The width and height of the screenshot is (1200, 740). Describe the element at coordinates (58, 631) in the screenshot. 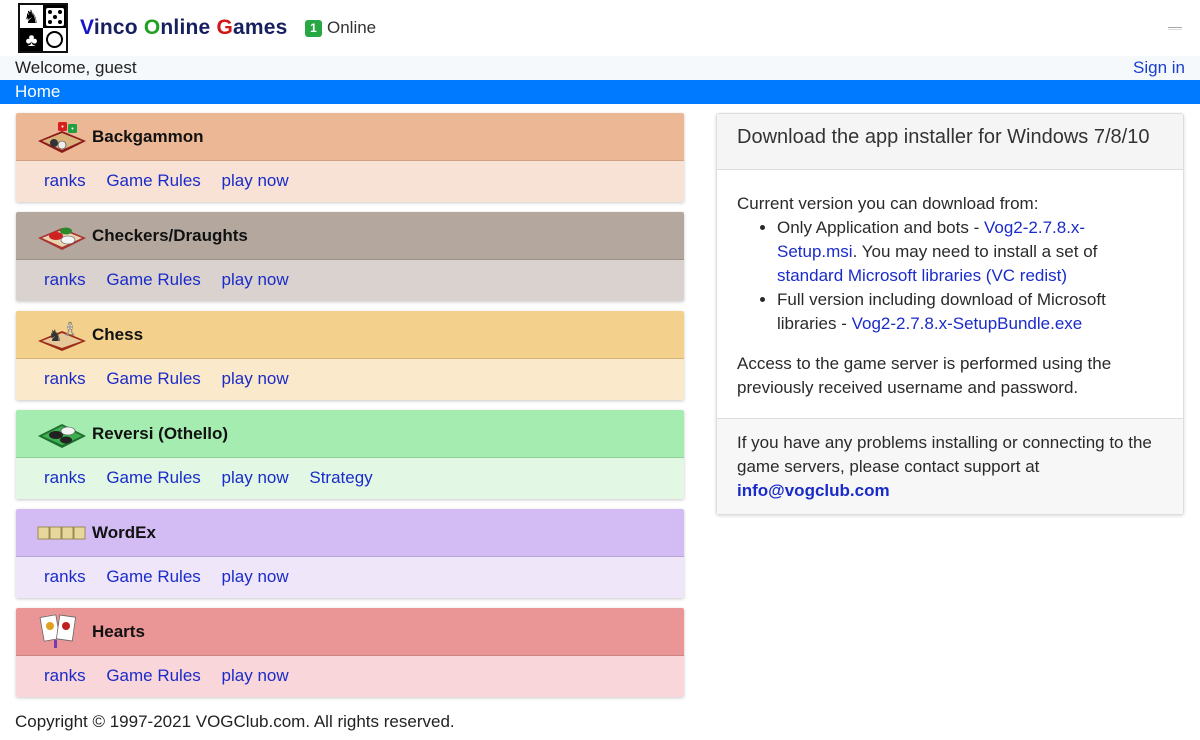

I see `hearts-cards-icon` at that location.